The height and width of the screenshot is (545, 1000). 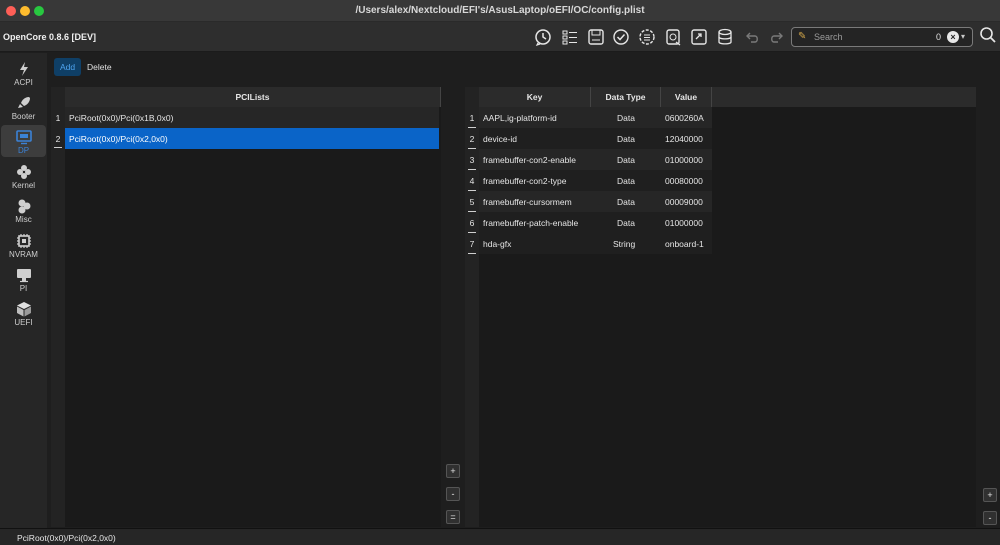 What do you see at coordinates (626, 97) in the screenshot?
I see `data-type-header: Data Type` at bounding box center [626, 97].